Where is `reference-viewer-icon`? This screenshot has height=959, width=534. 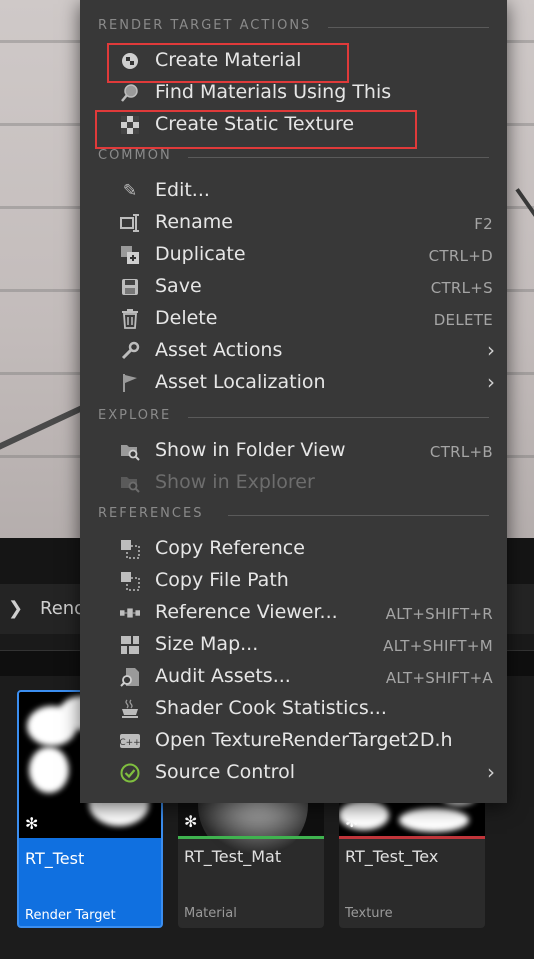
reference-viewer-icon is located at coordinates (130, 613).